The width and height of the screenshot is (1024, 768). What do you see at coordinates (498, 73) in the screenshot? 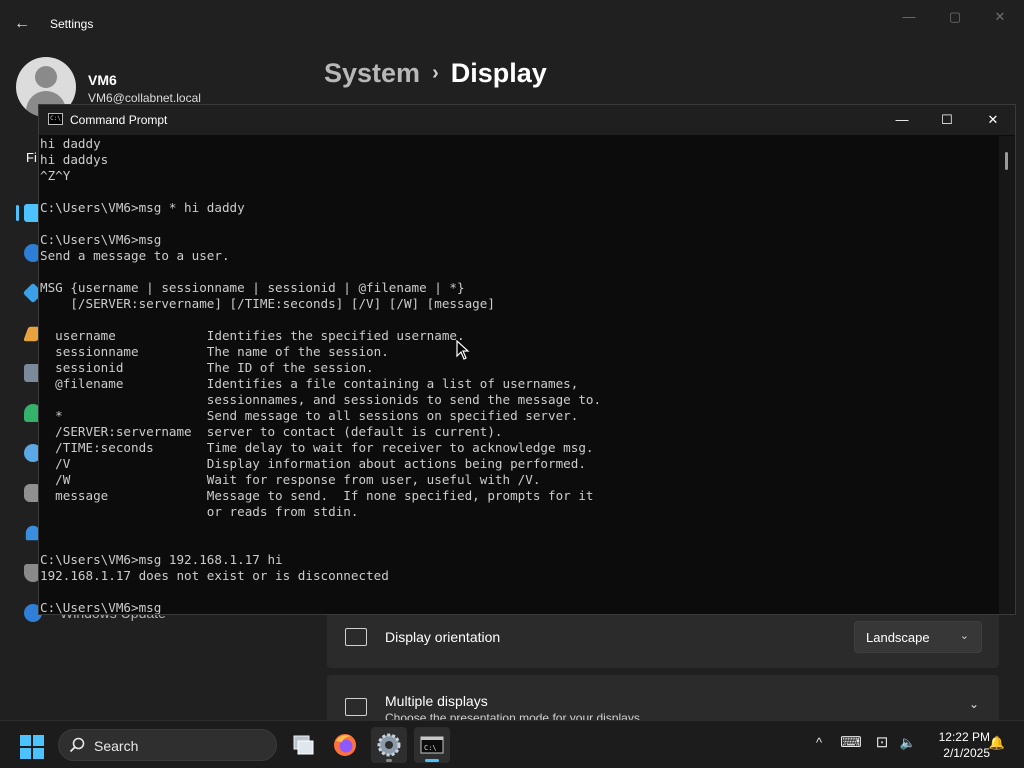
I see `page-title: Display` at bounding box center [498, 73].